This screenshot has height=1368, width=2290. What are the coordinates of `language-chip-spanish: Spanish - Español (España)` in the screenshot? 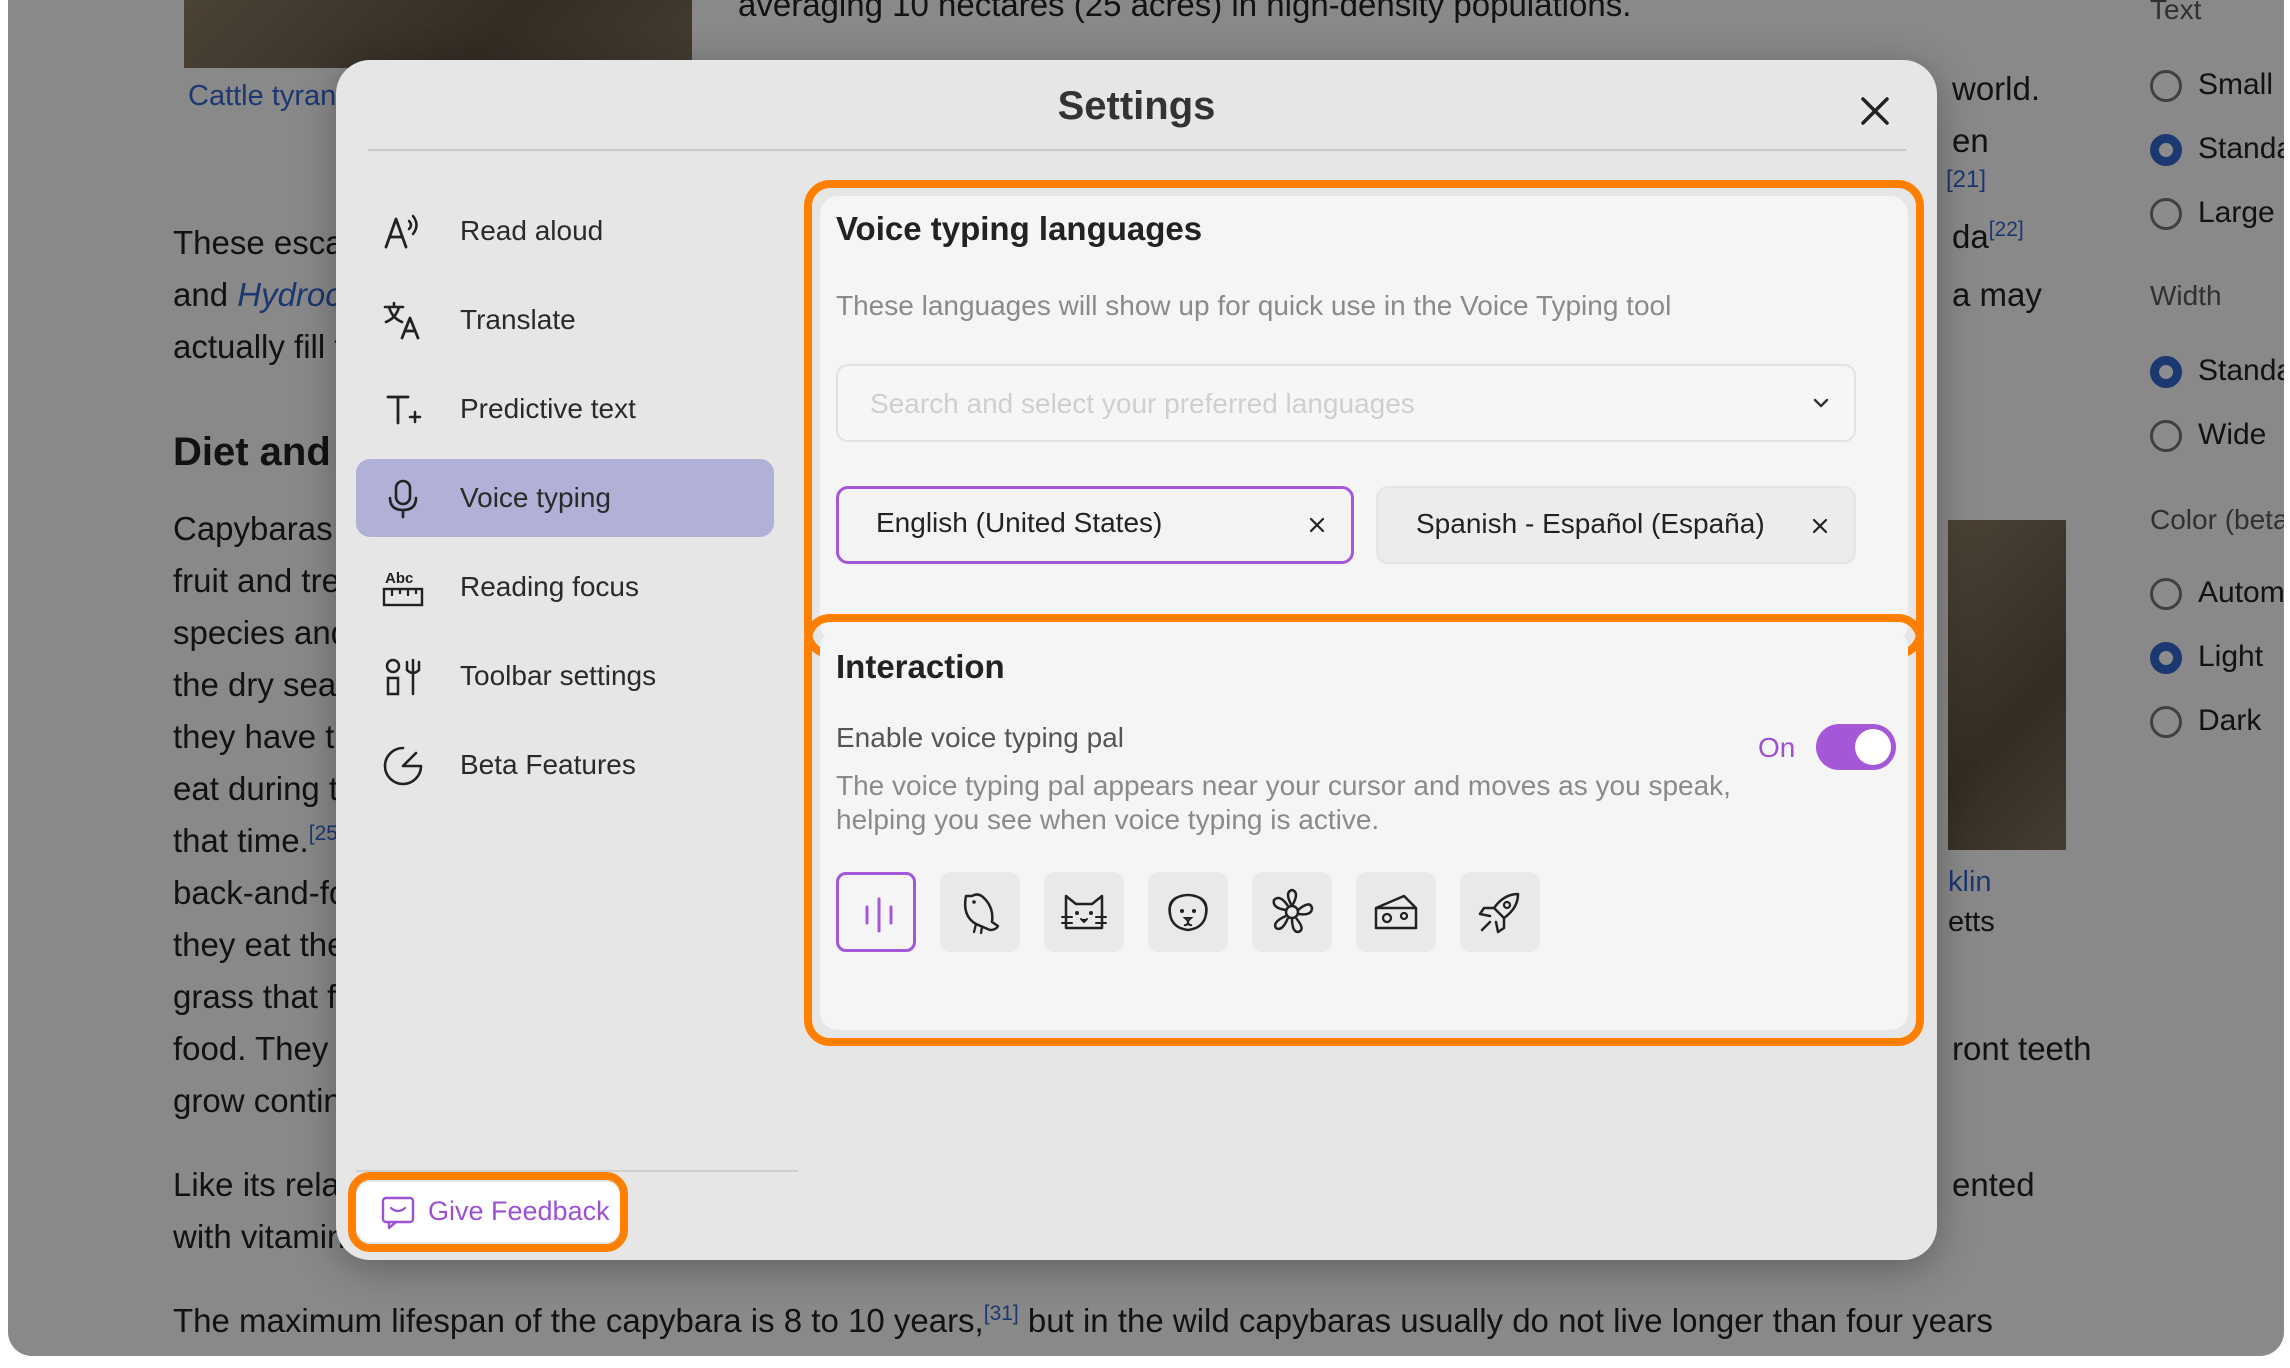 It's located at (1616, 525).